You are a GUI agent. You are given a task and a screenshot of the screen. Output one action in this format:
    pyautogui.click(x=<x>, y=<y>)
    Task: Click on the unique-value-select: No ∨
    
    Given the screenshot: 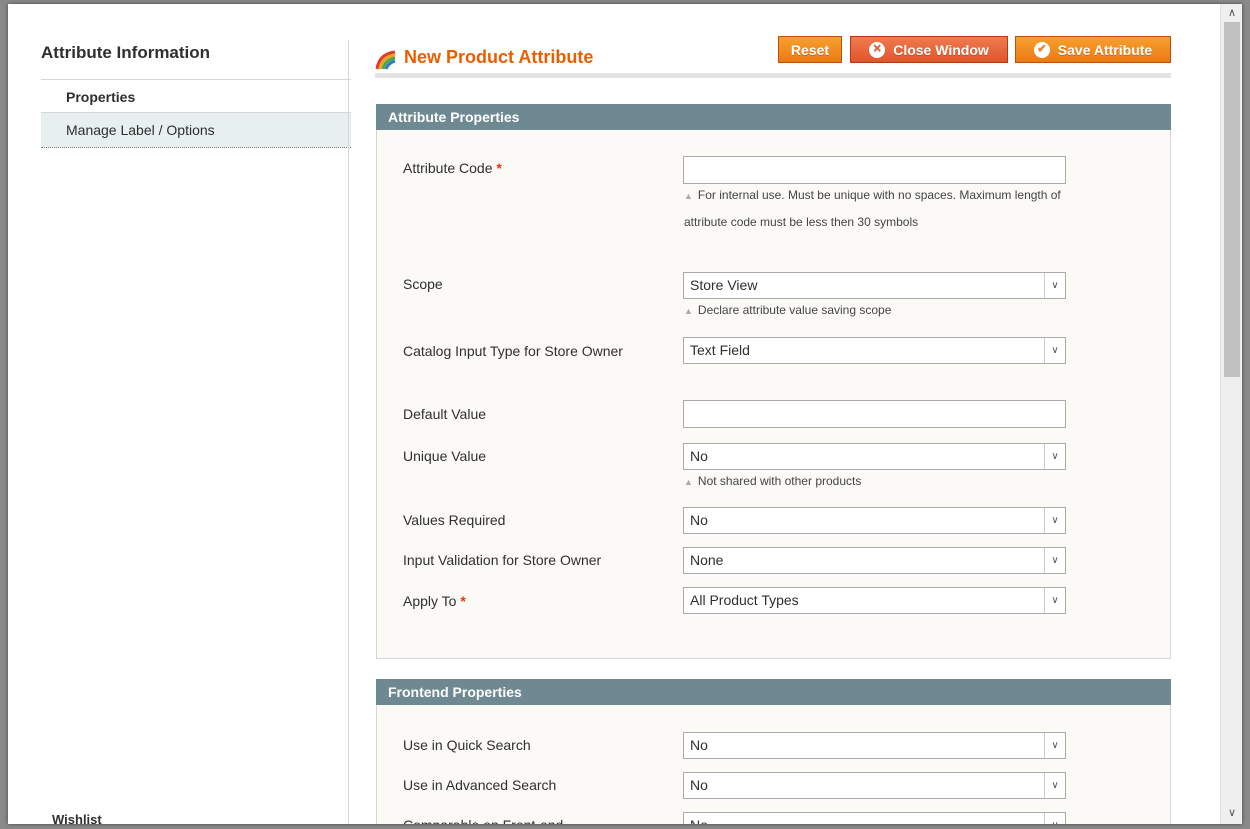 What is the action you would take?
    pyautogui.click(x=874, y=456)
    